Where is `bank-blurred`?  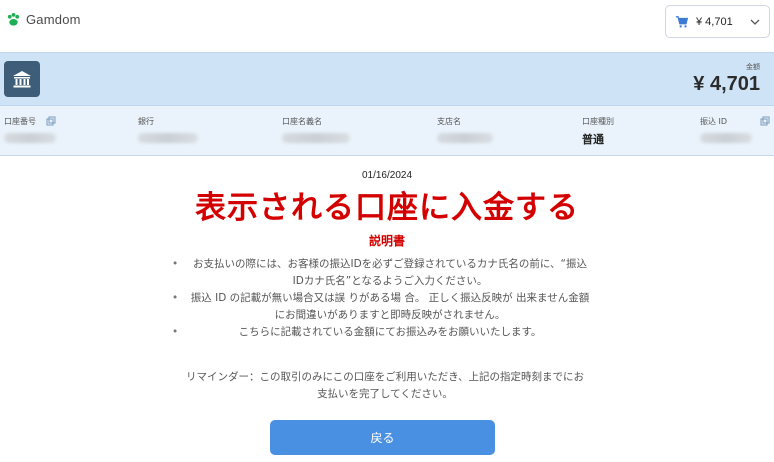 bank-blurred is located at coordinates (168, 138).